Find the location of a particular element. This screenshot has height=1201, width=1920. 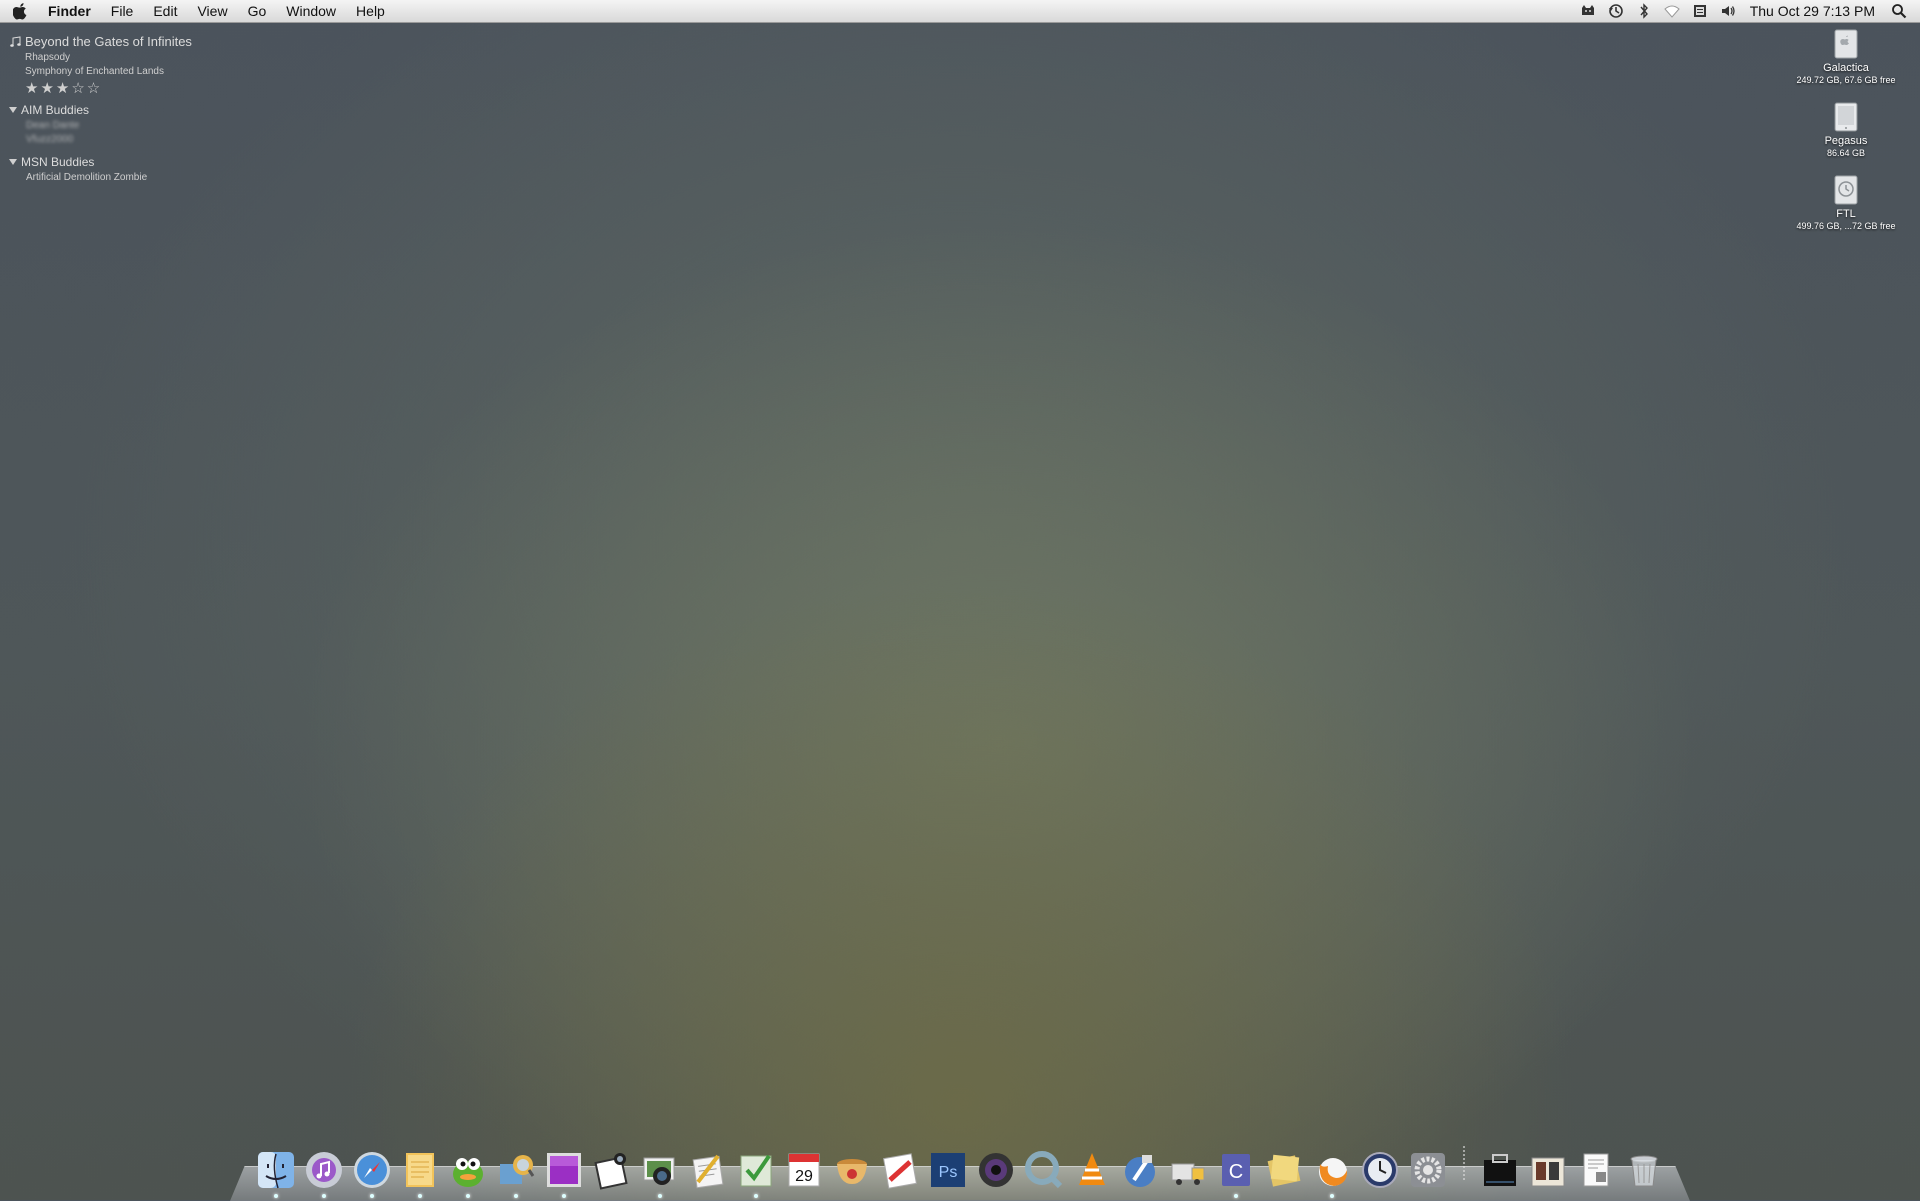

apple-logo-icon is located at coordinates (19, 10).